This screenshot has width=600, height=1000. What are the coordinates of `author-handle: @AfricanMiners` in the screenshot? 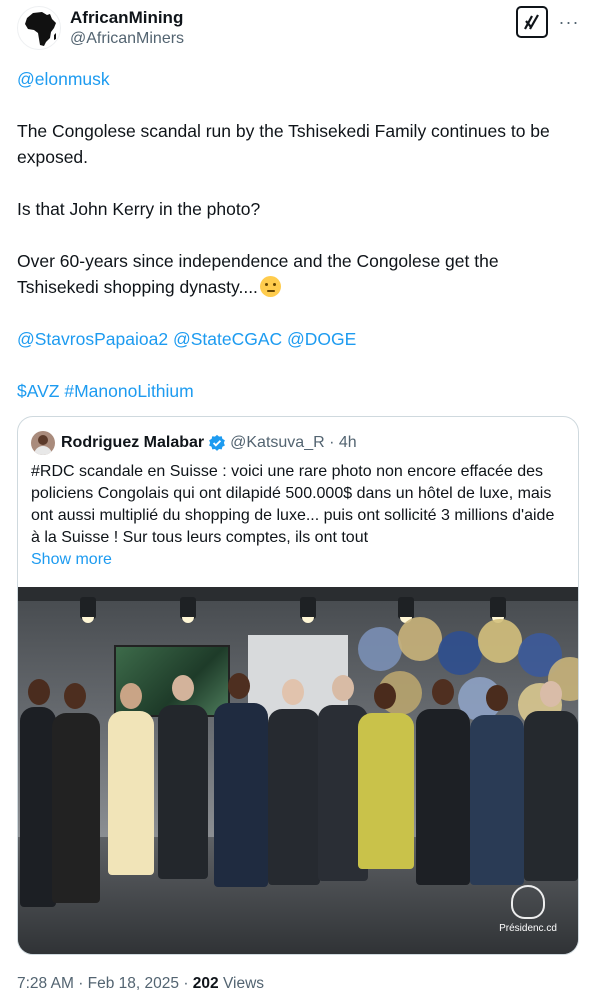 It's located at (127, 39).